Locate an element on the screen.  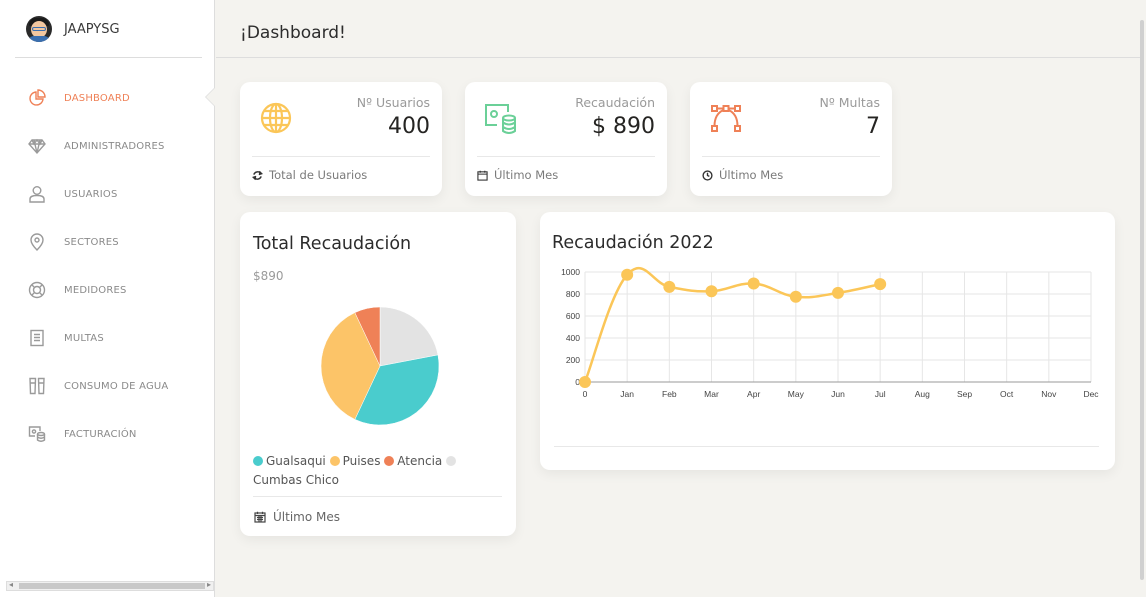
sidebar-item-label: MEDIDORES is located at coordinates (95, 290).